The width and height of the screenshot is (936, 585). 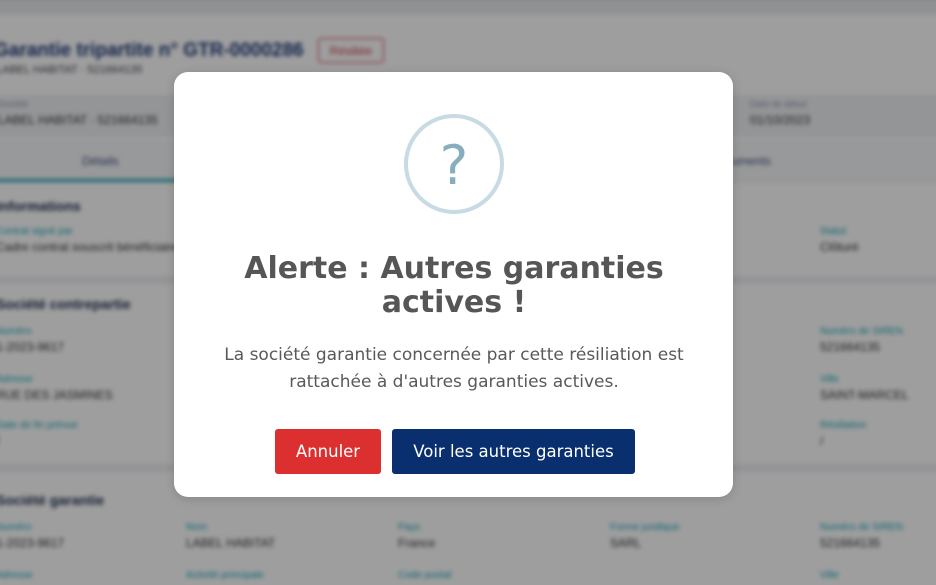 I want to click on question-icon: ?, so click(x=454, y=164).